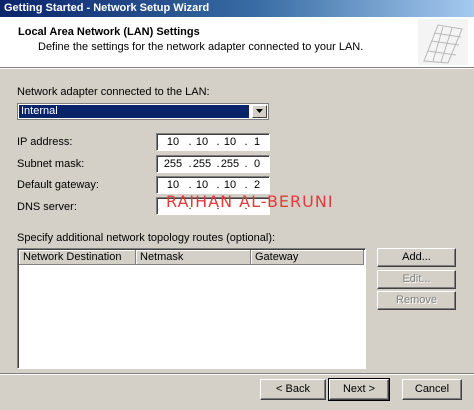  What do you see at coordinates (173, 142) in the screenshot?
I see `ip-octet-1: 10` at bounding box center [173, 142].